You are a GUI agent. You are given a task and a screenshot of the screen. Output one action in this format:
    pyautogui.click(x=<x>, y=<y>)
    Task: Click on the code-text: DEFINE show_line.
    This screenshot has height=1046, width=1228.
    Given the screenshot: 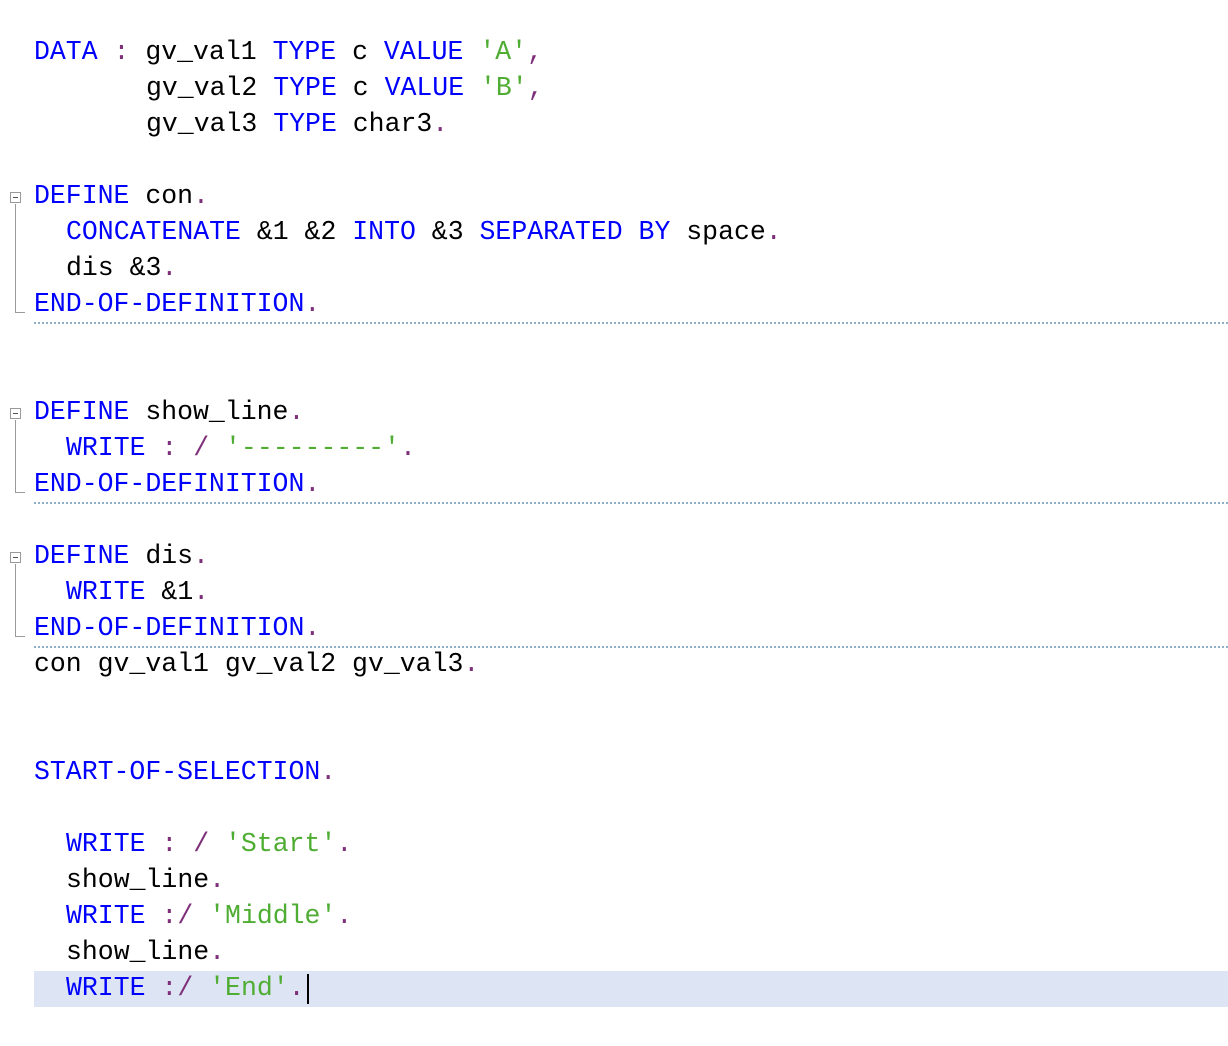 What is the action you would take?
    pyautogui.click(x=169, y=412)
    